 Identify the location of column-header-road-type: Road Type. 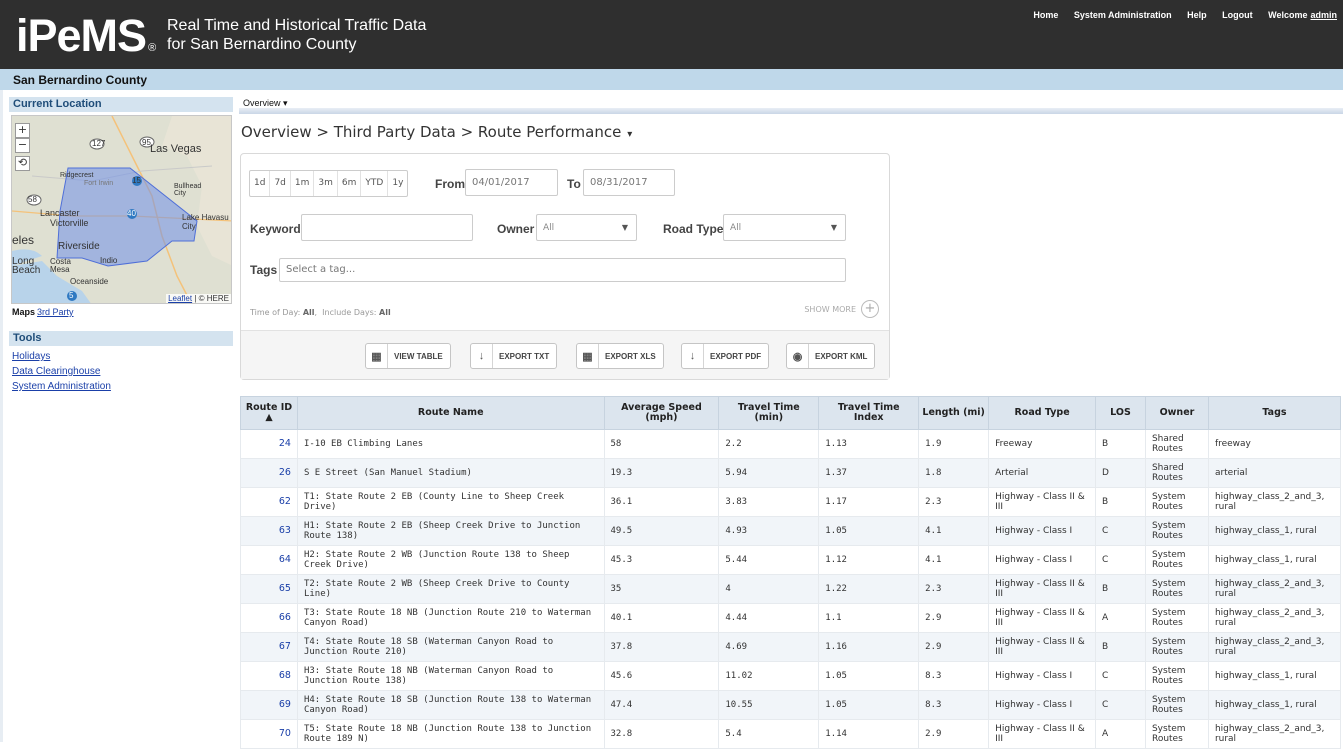
(1042, 413).